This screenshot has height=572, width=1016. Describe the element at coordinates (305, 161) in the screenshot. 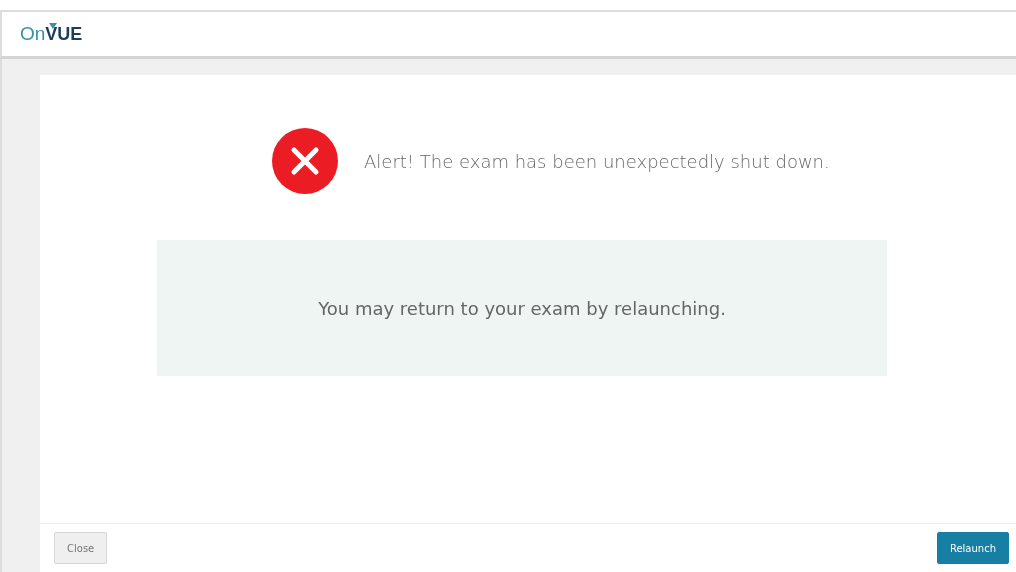

I see `error-icon` at that location.